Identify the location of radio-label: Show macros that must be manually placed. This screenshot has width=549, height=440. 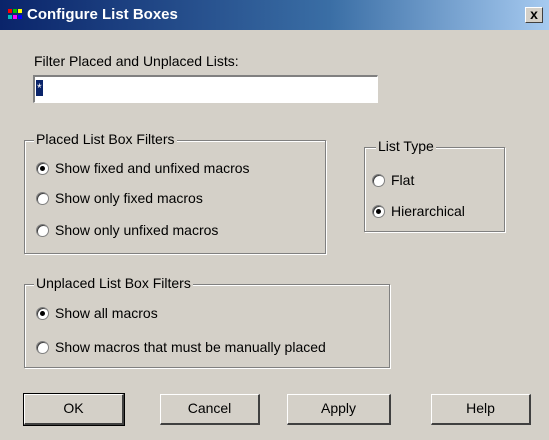
(190, 347).